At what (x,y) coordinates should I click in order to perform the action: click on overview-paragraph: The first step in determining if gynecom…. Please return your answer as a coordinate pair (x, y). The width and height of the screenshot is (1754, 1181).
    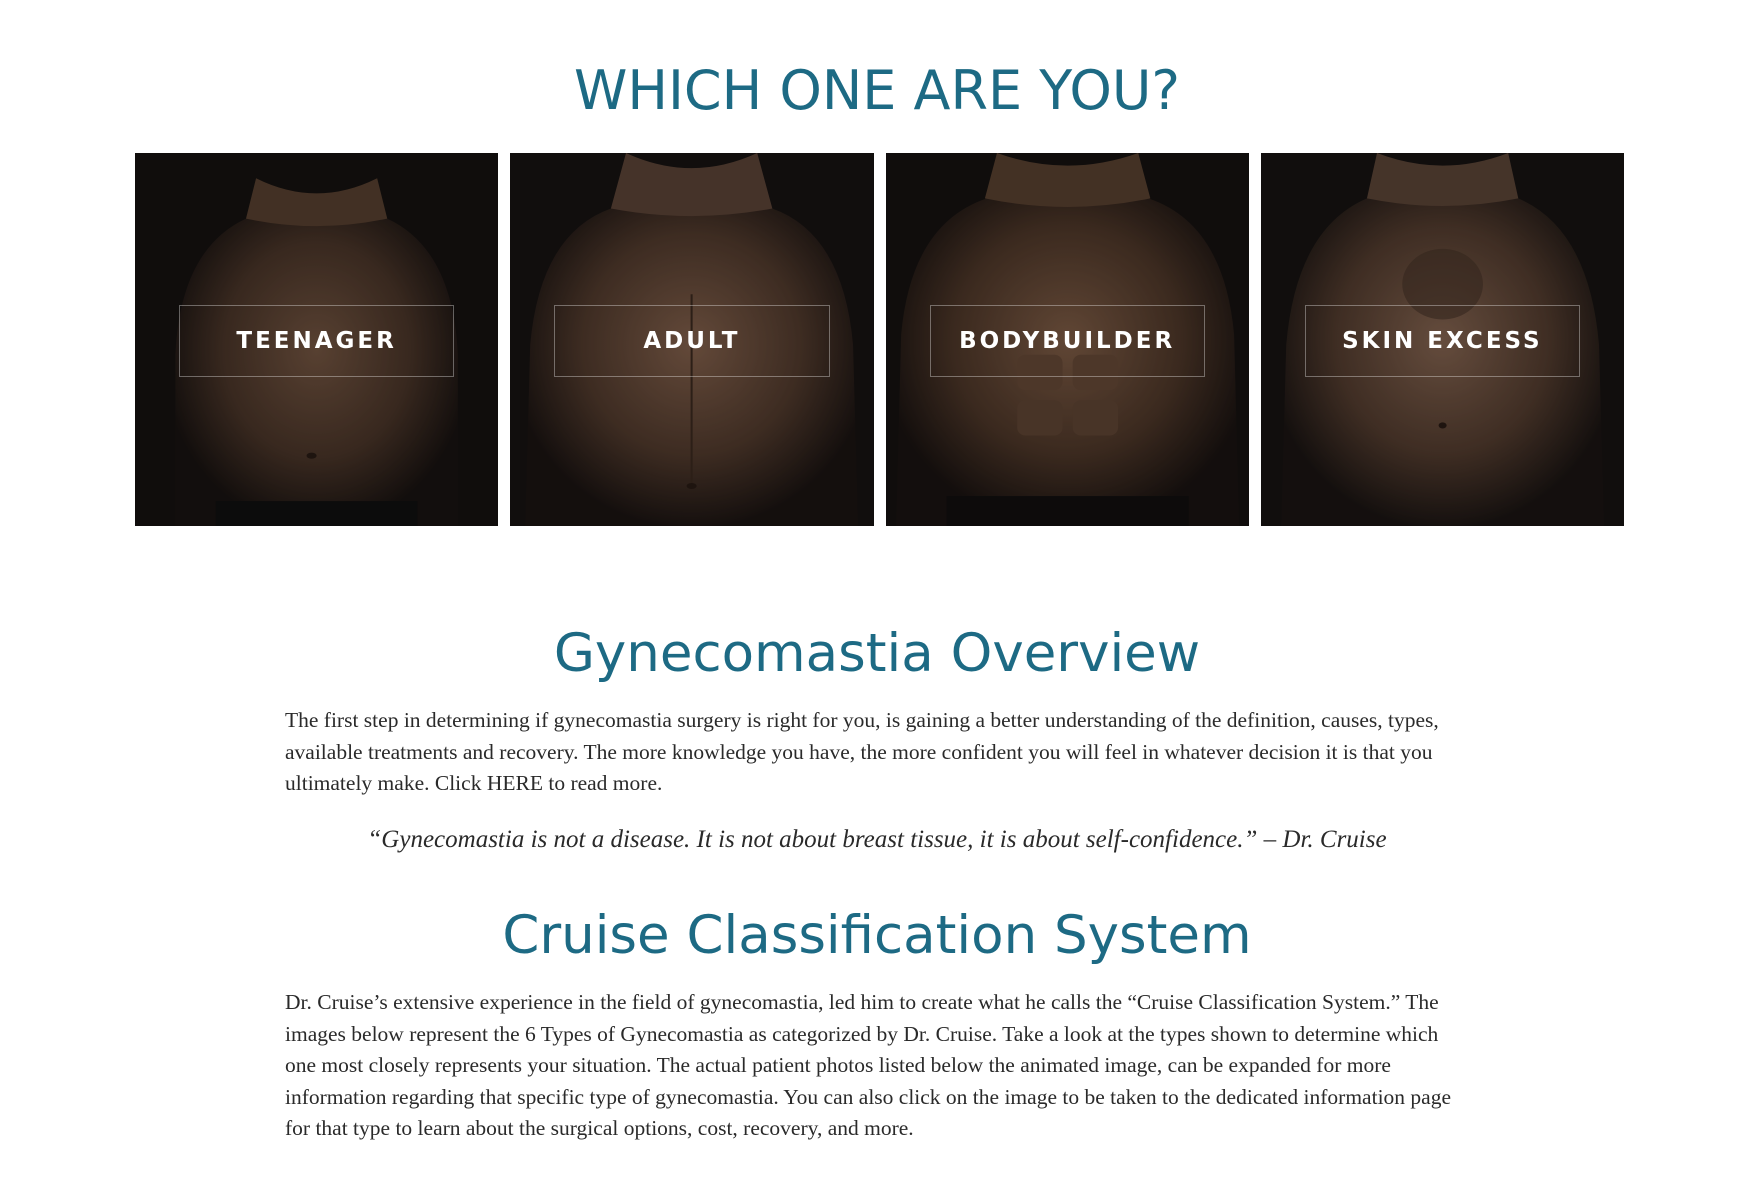
    Looking at the image, I should click on (877, 752).